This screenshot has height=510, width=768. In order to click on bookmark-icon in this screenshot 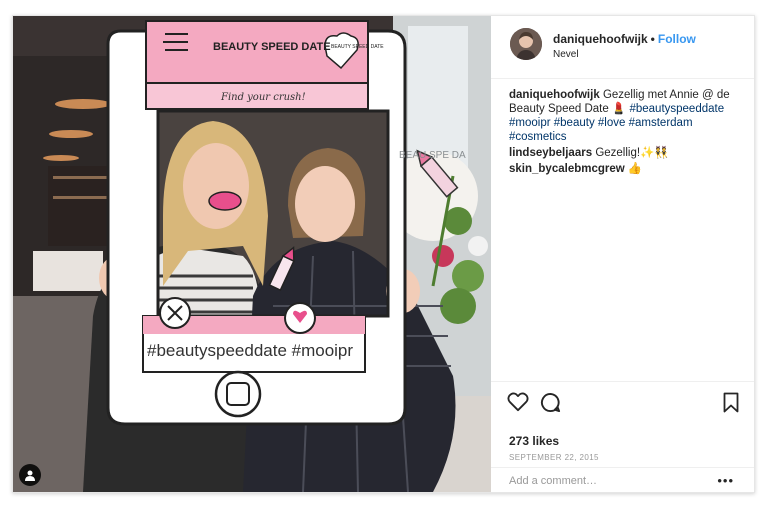, I will do `click(731, 402)`.